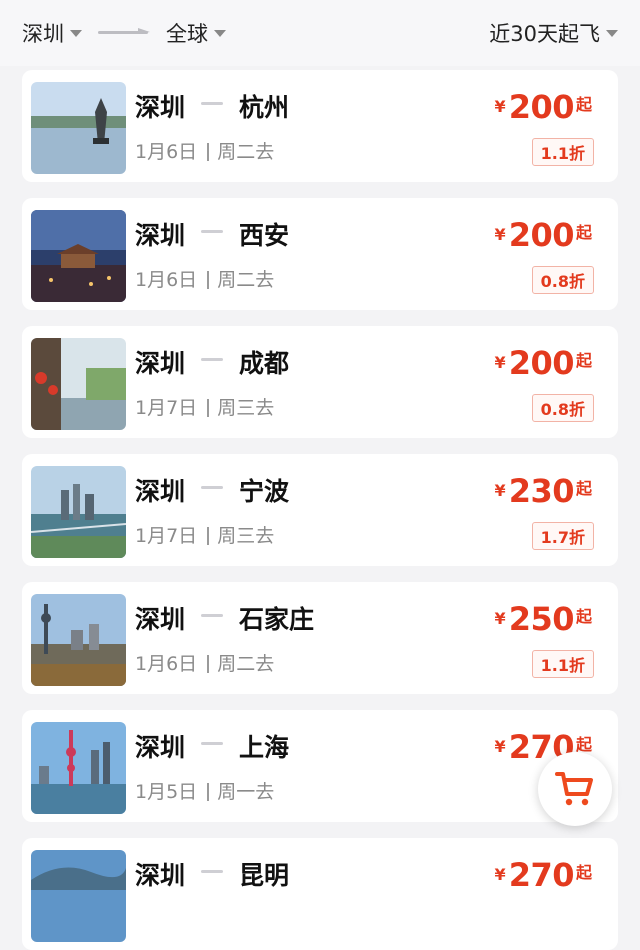  Describe the element at coordinates (544, 34) in the screenshot. I see `date-range-label: 近30天起飞` at that location.